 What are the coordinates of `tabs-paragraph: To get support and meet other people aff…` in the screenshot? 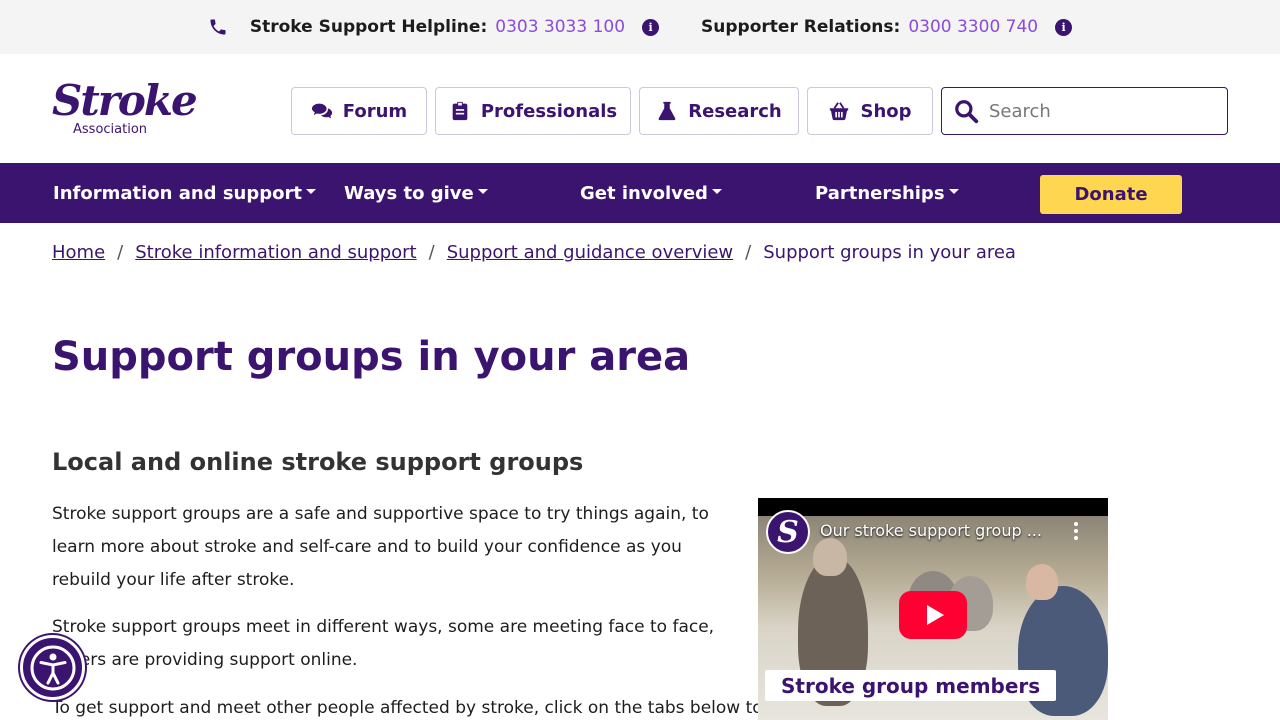 It's located at (425, 708).